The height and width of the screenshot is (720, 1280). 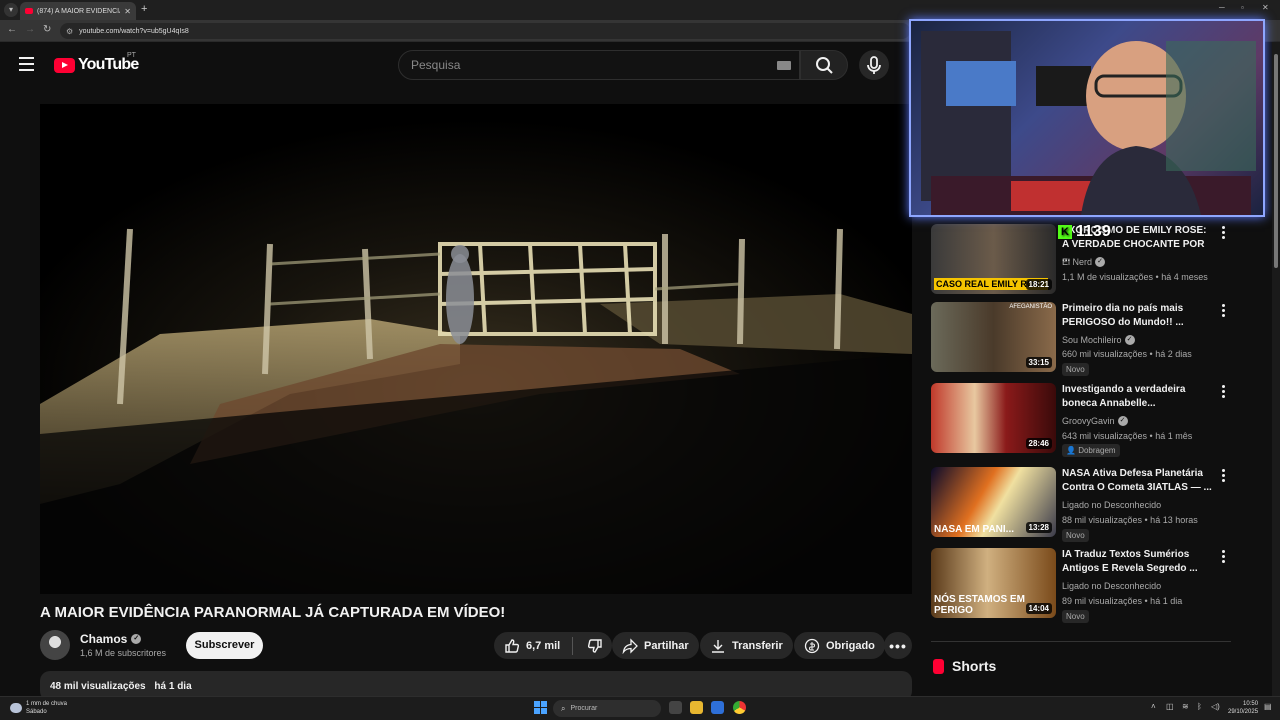 I want to click on thumbs-up-icon, so click(x=512, y=645).